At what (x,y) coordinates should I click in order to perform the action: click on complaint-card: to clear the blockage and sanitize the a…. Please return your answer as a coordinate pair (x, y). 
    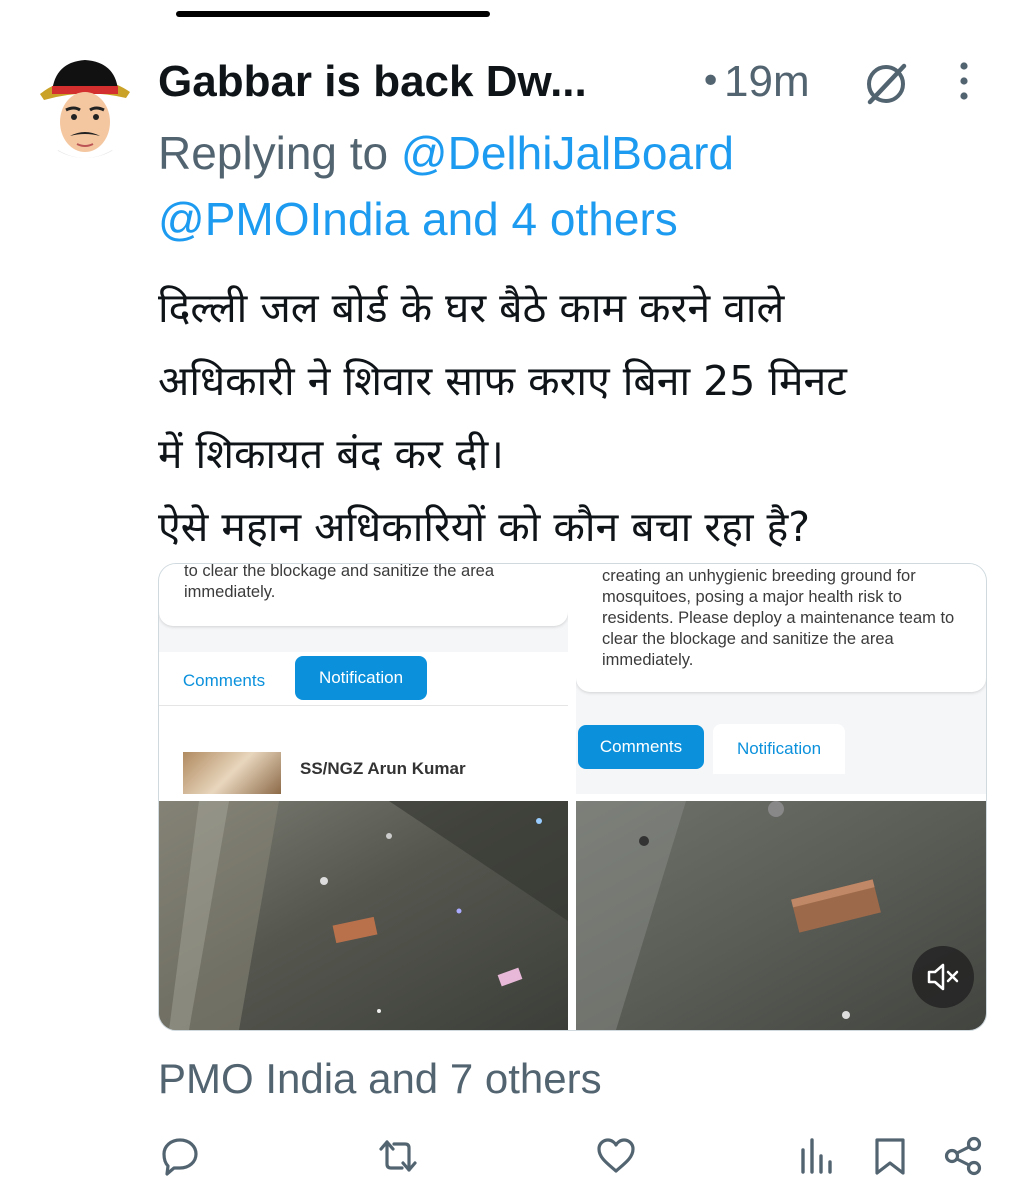
    Looking at the image, I should click on (363, 595).